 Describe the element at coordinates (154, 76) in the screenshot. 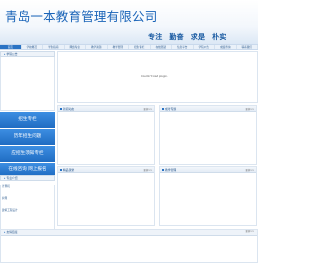

I see `plugin-error-text: Couldn't load plugin.` at that location.